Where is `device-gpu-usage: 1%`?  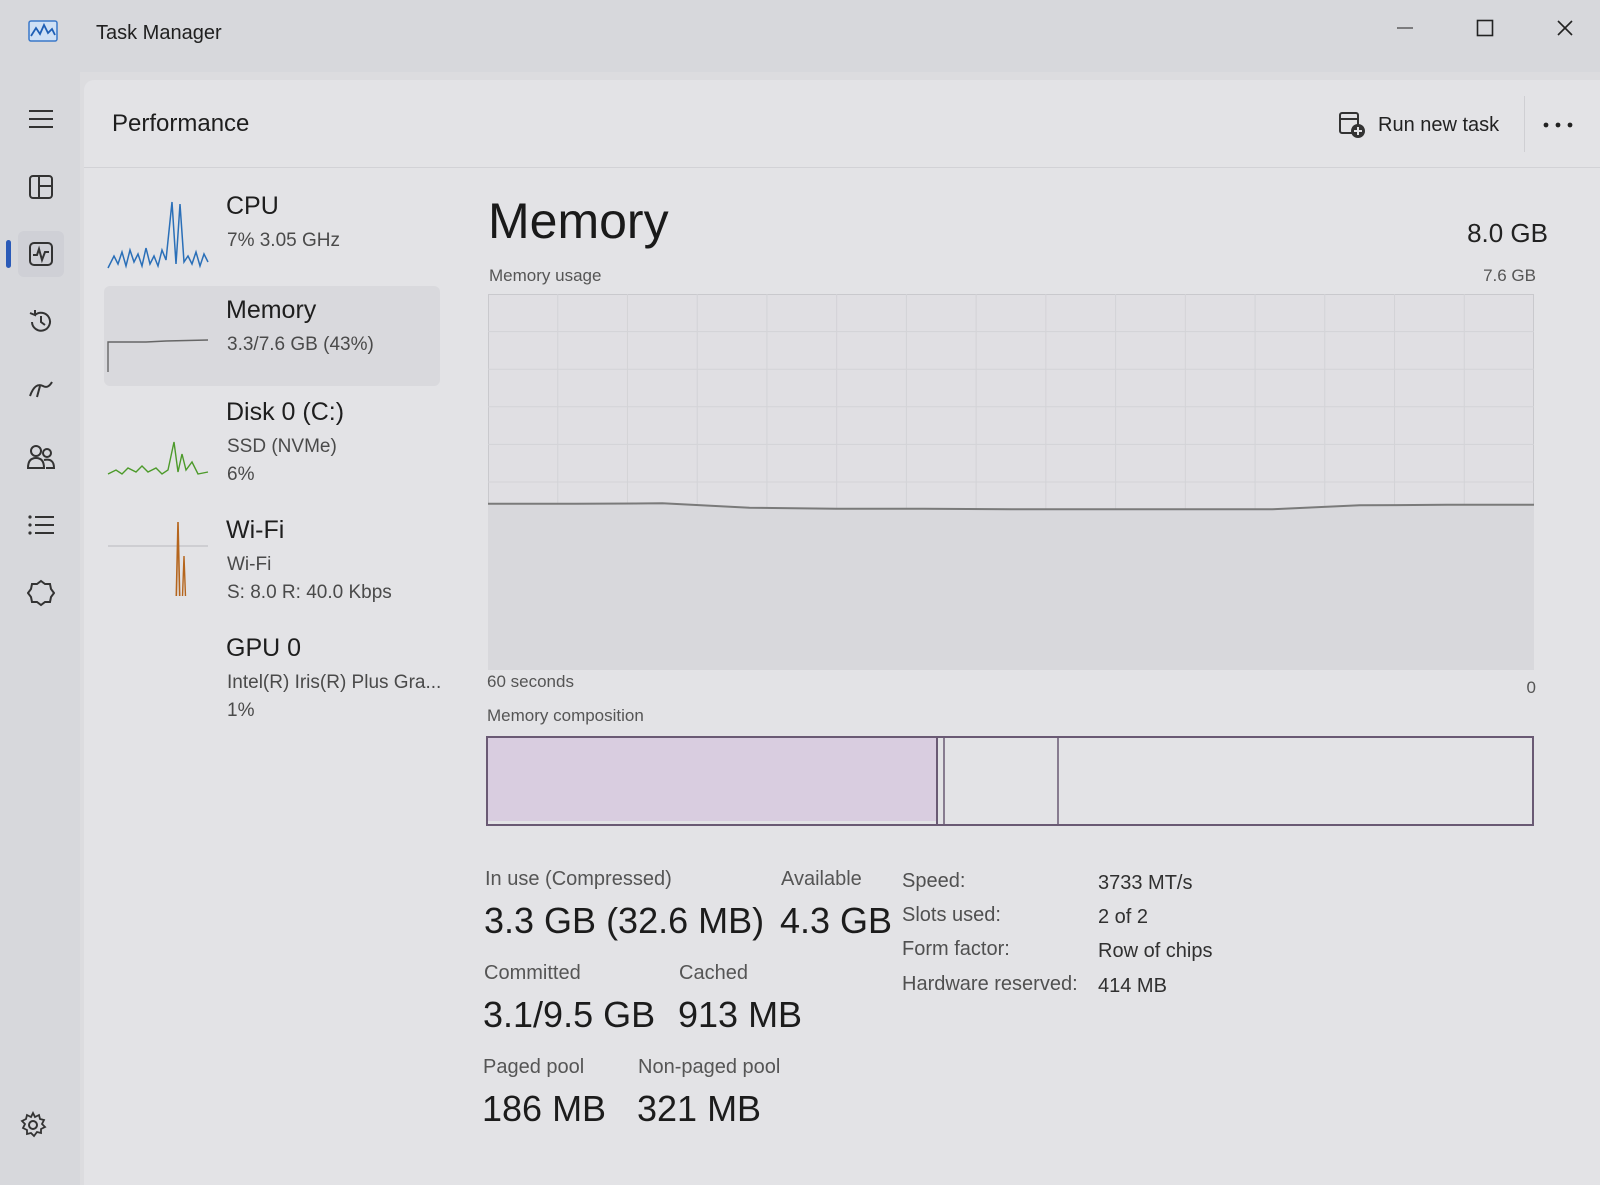
device-gpu-usage: 1% is located at coordinates (241, 710).